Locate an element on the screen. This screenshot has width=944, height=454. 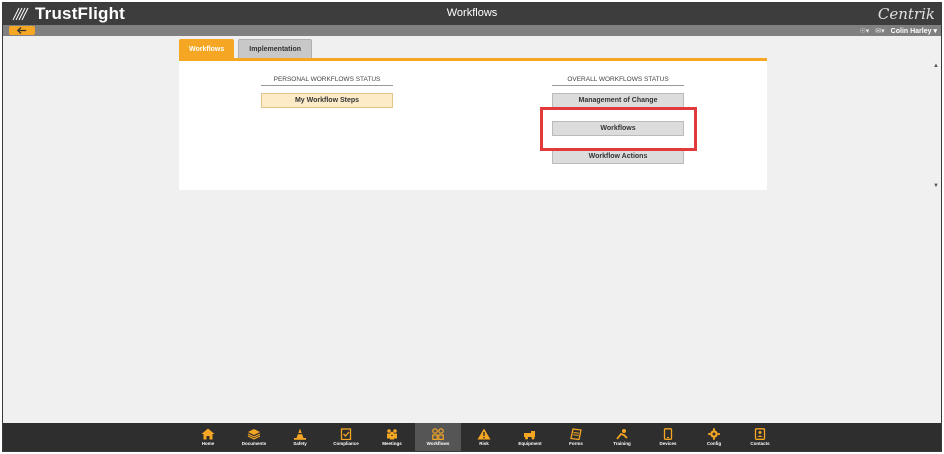
dock-label: Meetings is located at coordinates (392, 443).